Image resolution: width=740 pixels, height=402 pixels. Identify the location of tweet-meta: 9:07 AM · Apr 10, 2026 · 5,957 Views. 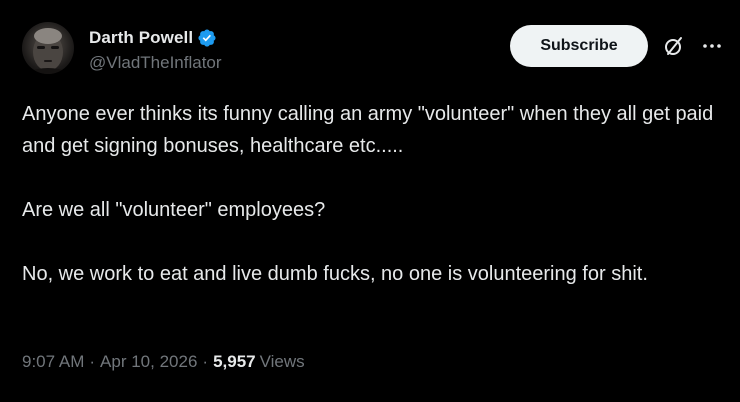
(163, 362).